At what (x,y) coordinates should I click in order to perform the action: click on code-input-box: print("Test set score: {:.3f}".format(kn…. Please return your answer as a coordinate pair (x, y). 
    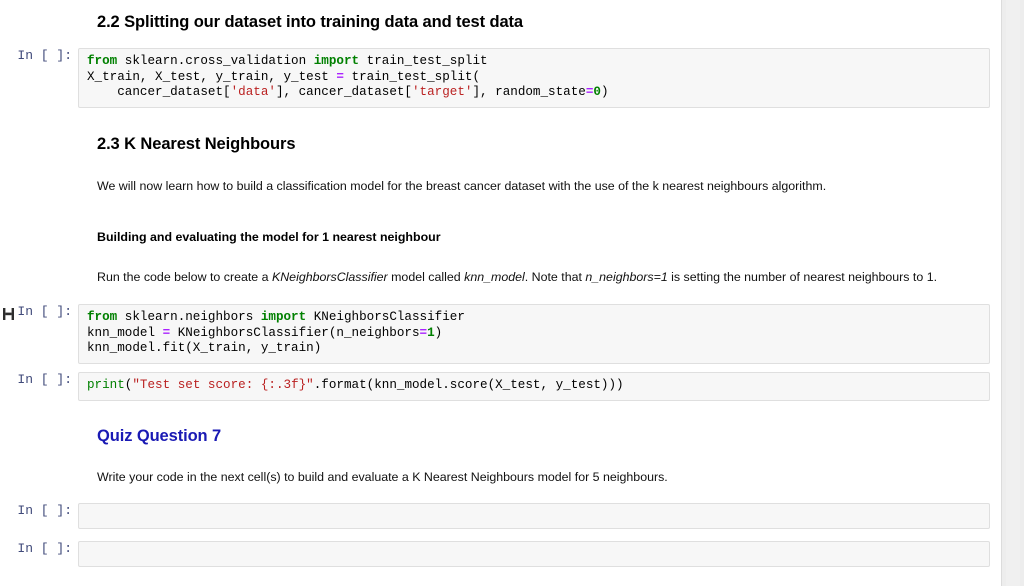
    Looking at the image, I should click on (534, 386).